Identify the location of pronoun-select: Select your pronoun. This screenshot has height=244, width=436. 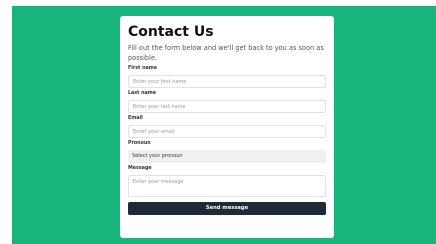
(227, 156).